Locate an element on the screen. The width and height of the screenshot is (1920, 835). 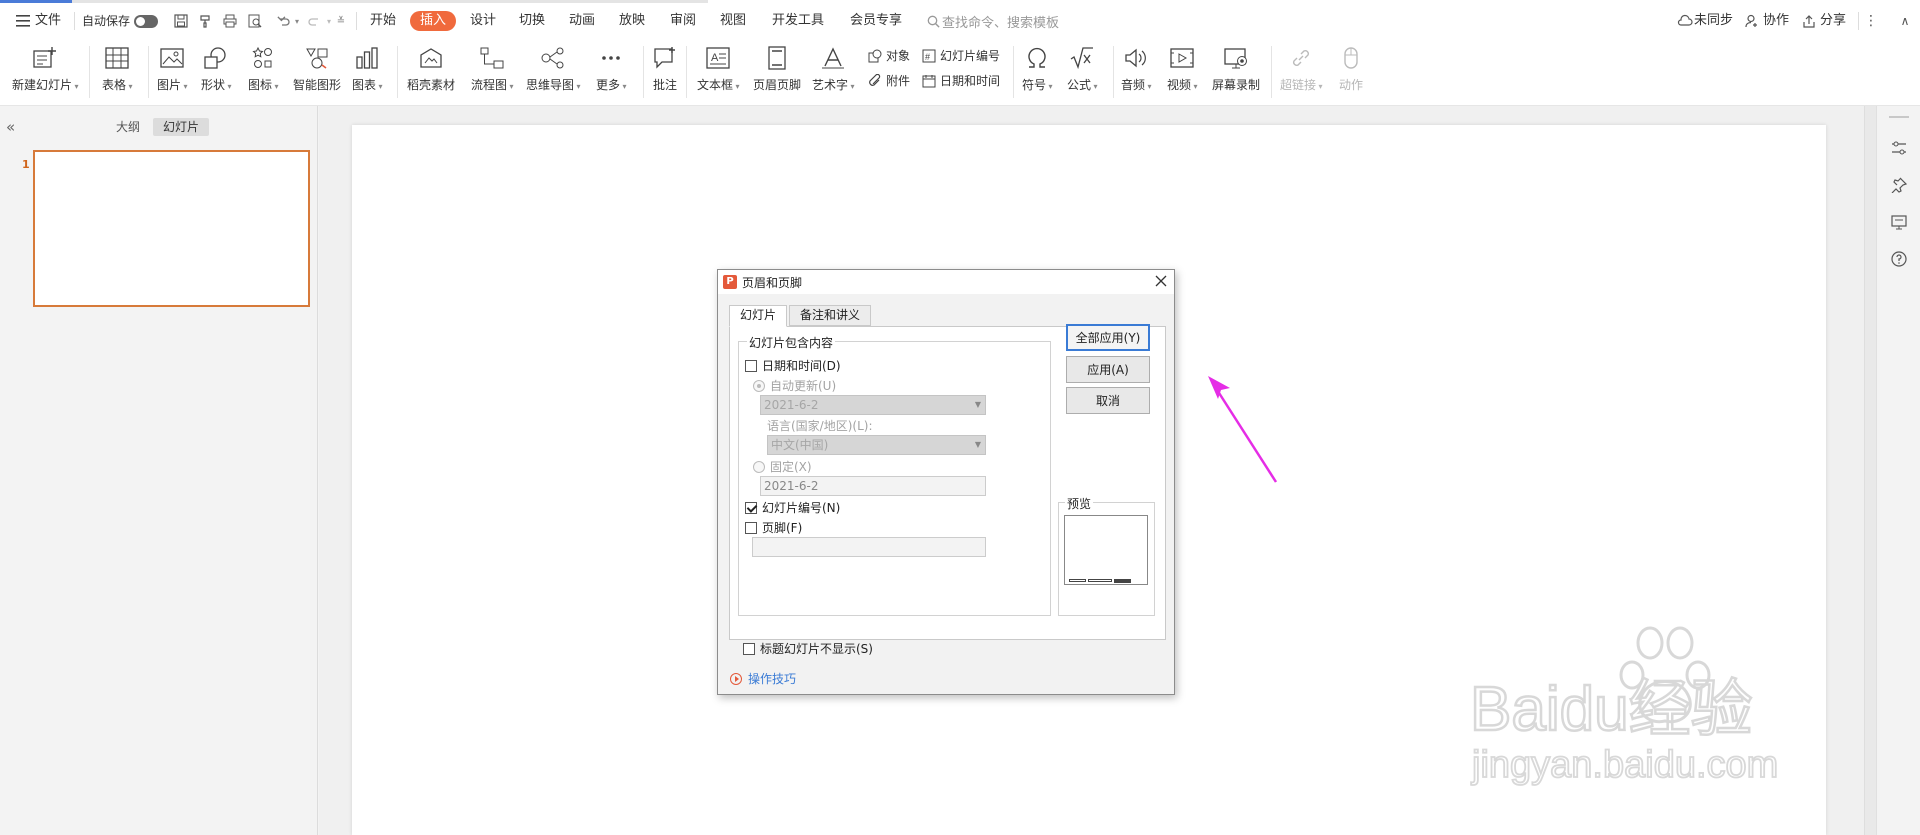
datetime-checkbox: 日期和时间(D) is located at coordinates (793, 365).